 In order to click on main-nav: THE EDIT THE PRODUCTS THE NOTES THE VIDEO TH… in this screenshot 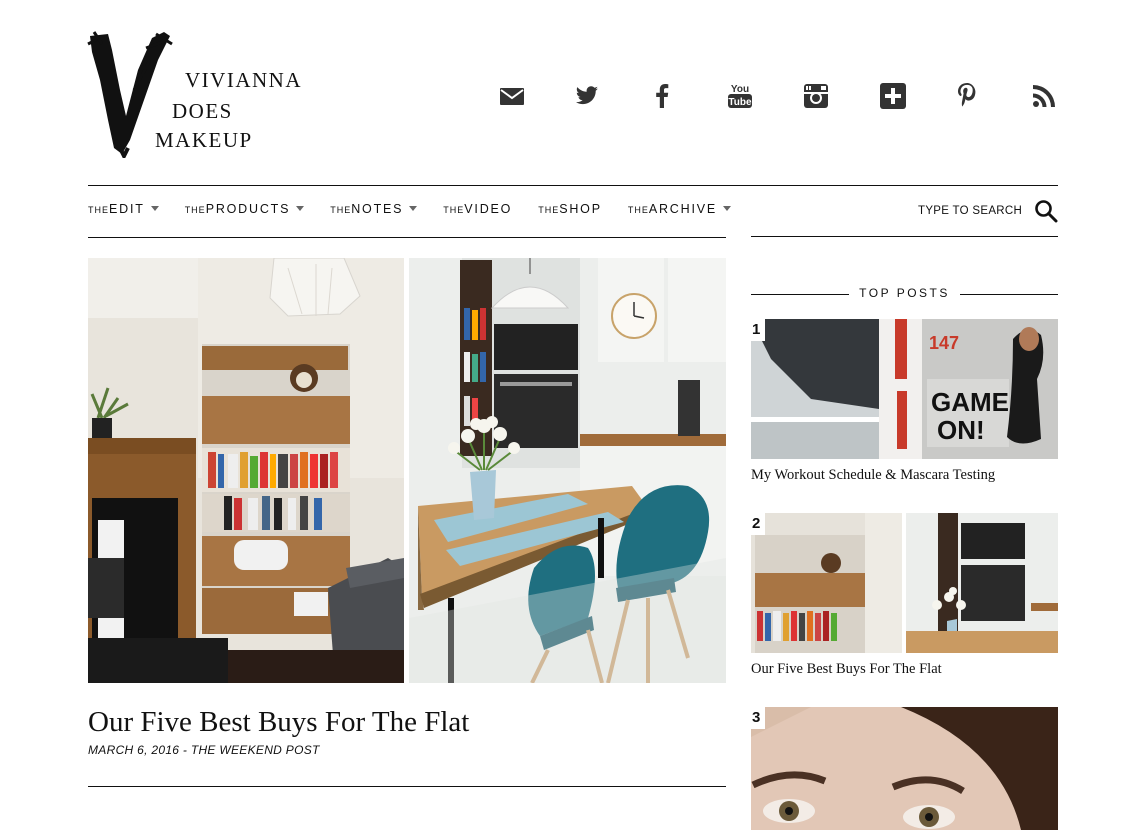, I will do `click(422, 209)`.